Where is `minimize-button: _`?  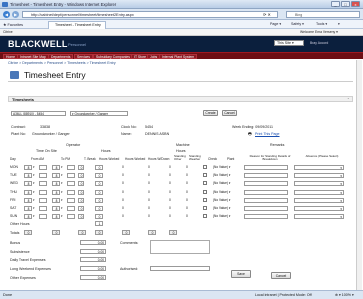 minimize-button: _ is located at coordinates (335, 4).